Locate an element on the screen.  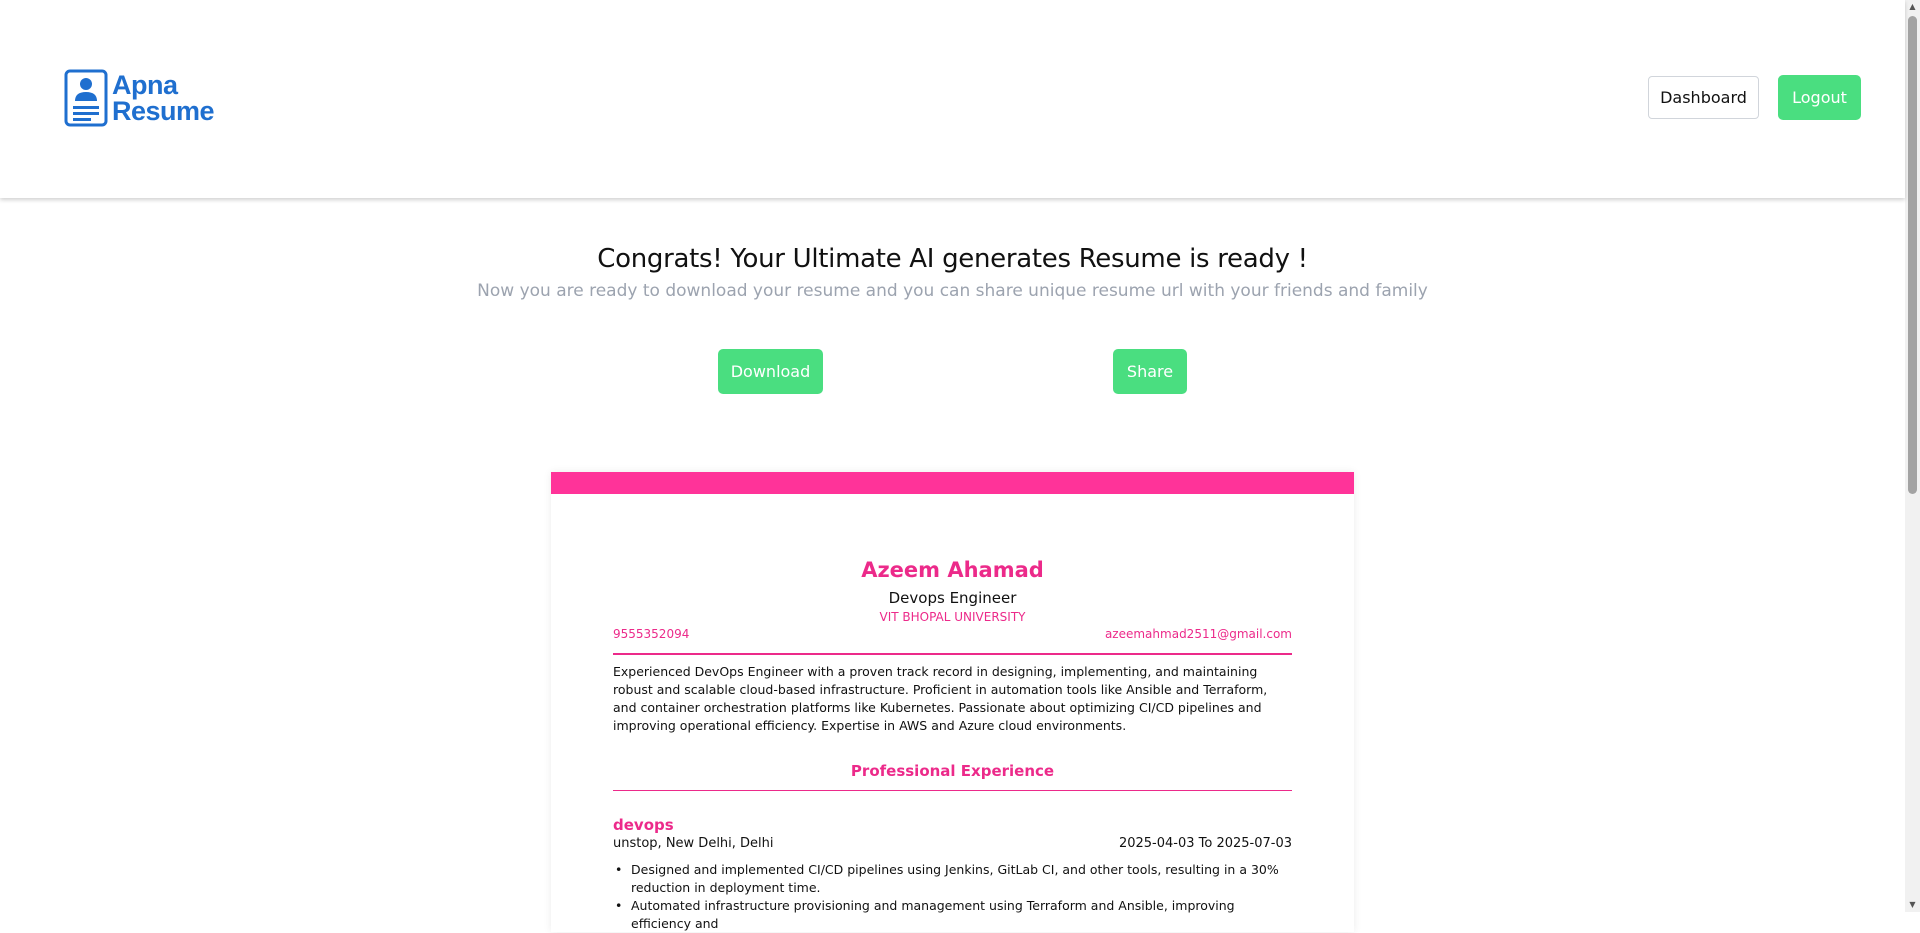
resume-name: Azeem Ahamad is located at coordinates (952, 570).